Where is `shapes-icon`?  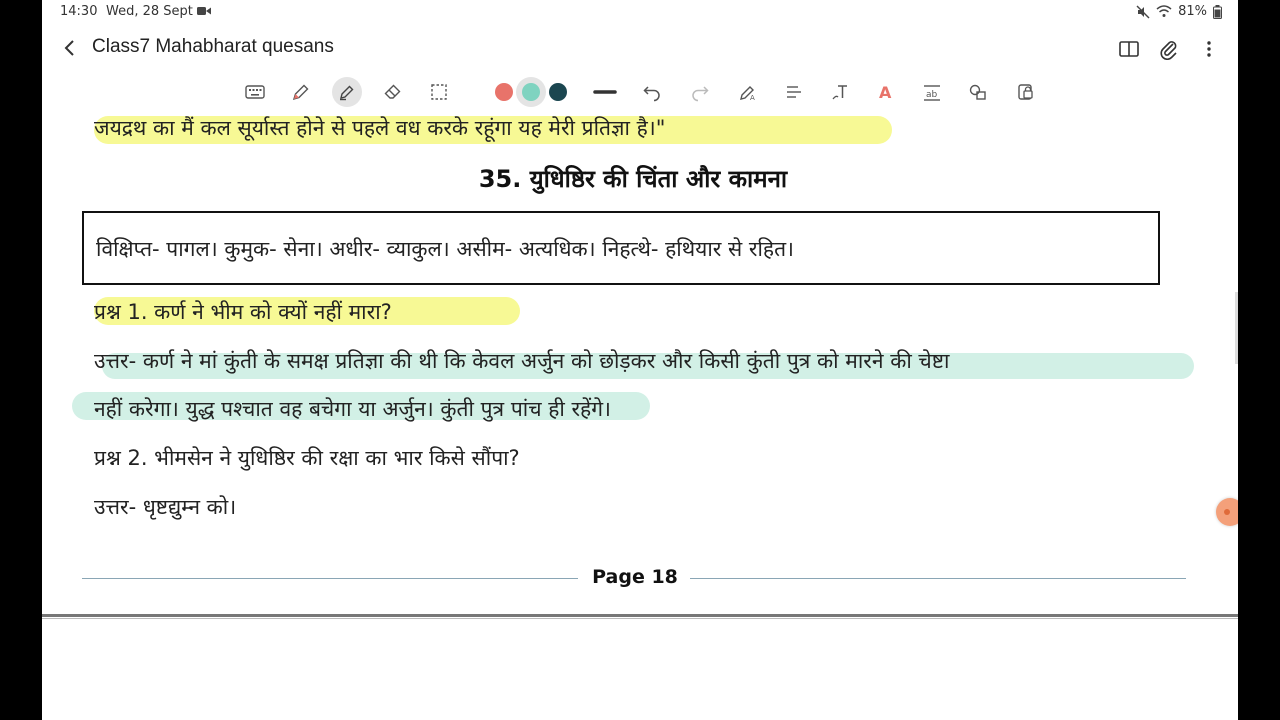 shapes-icon is located at coordinates (978, 92).